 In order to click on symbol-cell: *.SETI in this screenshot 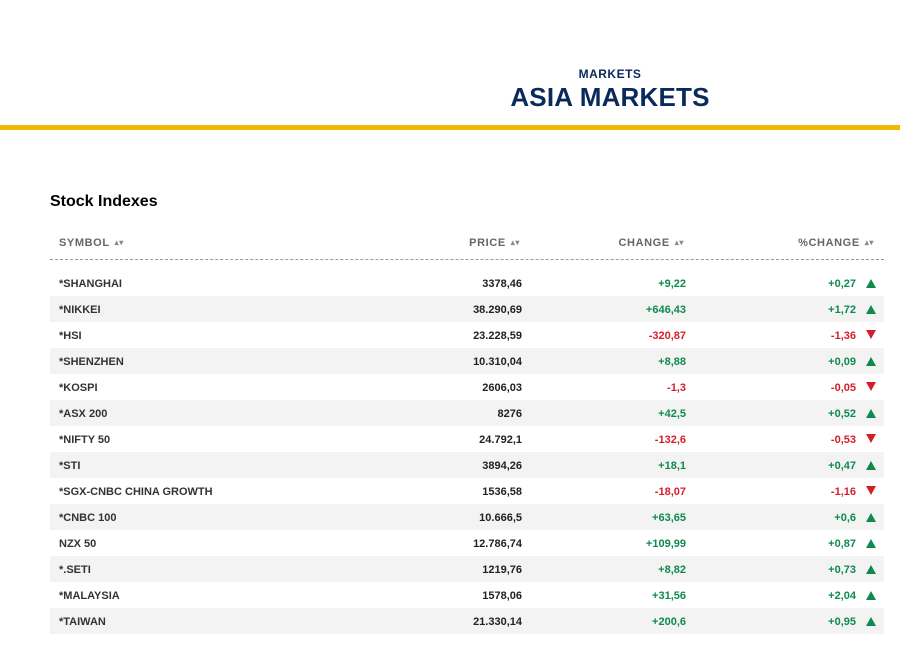, I will do `click(75, 570)`.